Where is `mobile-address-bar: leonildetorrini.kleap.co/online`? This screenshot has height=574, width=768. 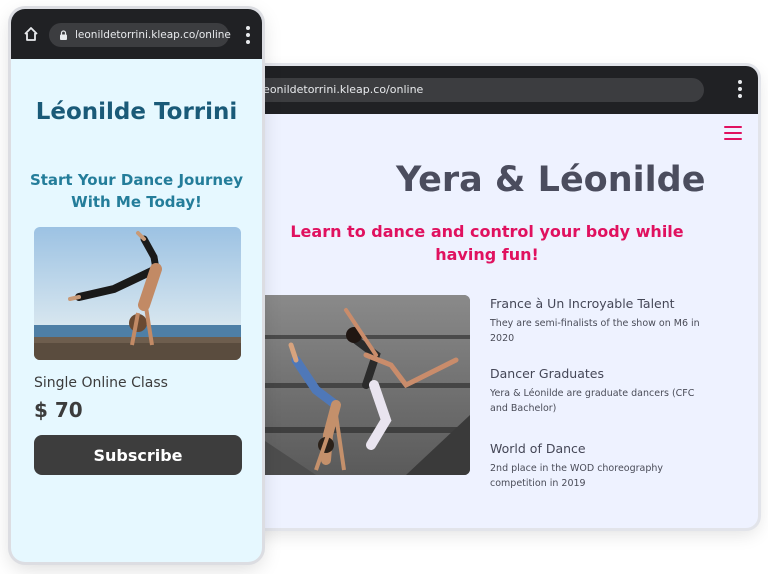
mobile-address-bar: leonildetorrini.kleap.co/online is located at coordinates (140, 35).